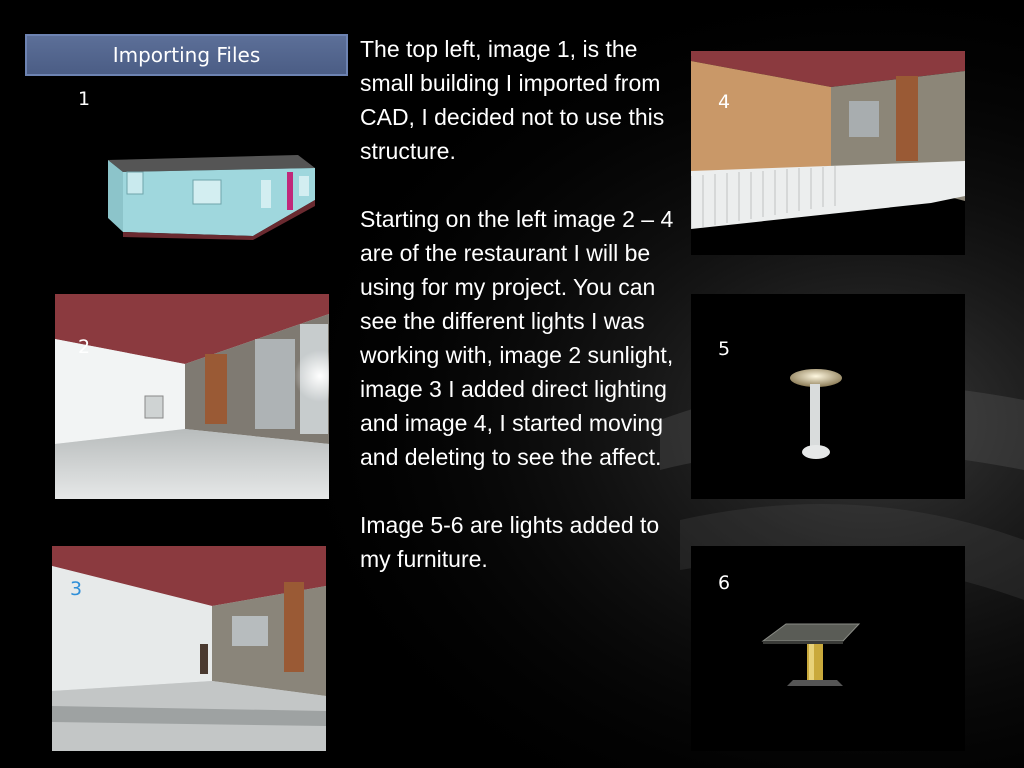  What do you see at coordinates (76, 589) in the screenshot?
I see `image-3-label: 3` at bounding box center [76, 589].